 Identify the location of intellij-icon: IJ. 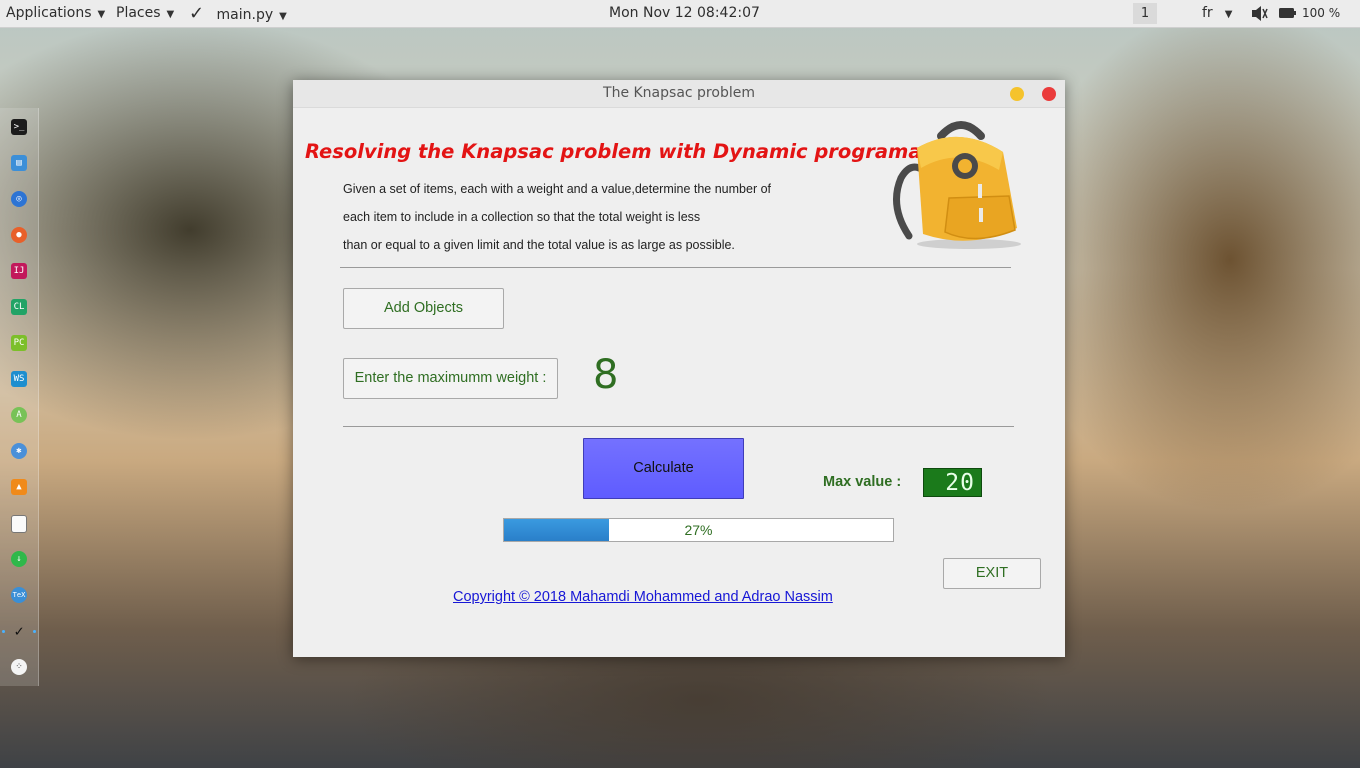
(19, 271).